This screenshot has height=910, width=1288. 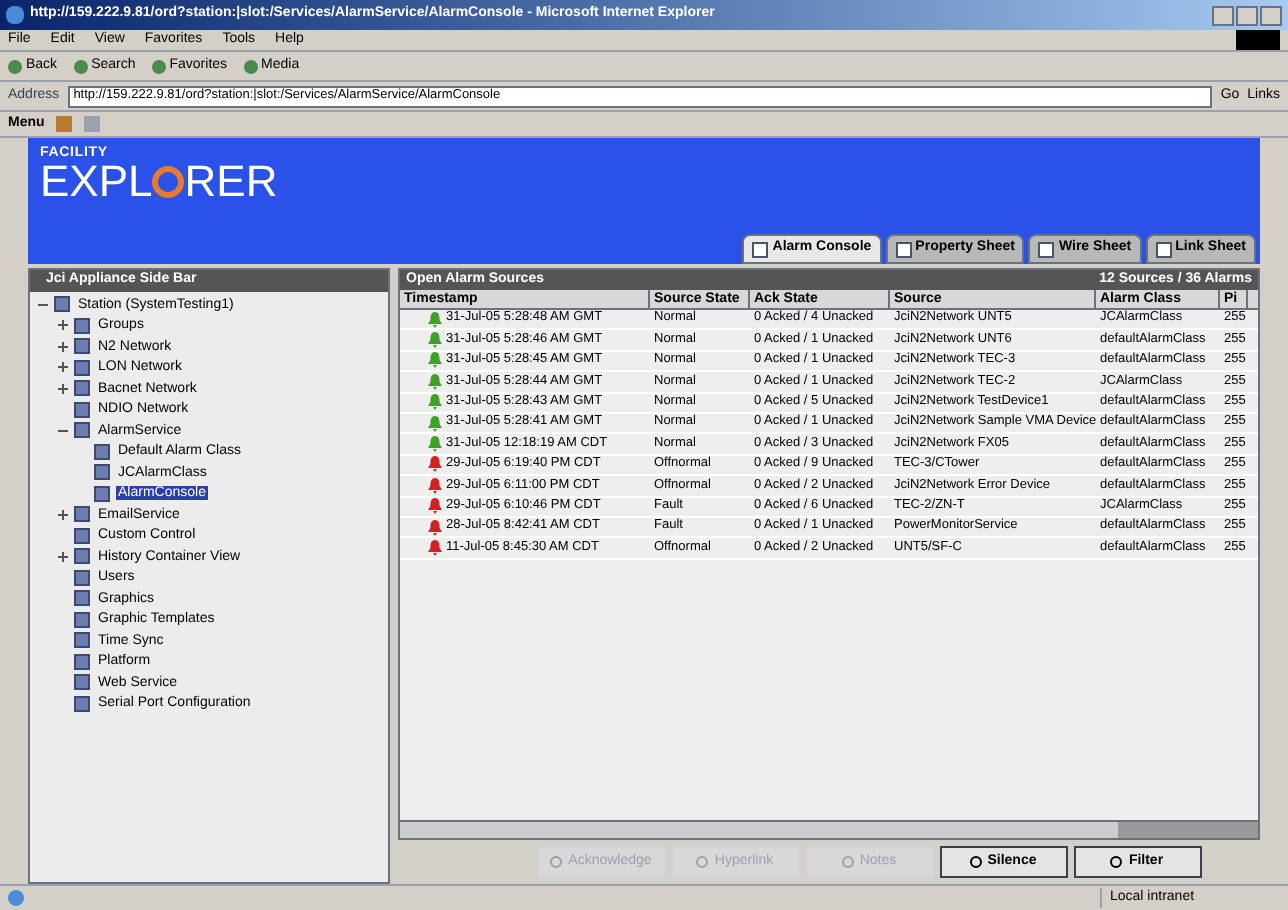 I want to click on logo-ring-icon, so click(x=168, y=182).